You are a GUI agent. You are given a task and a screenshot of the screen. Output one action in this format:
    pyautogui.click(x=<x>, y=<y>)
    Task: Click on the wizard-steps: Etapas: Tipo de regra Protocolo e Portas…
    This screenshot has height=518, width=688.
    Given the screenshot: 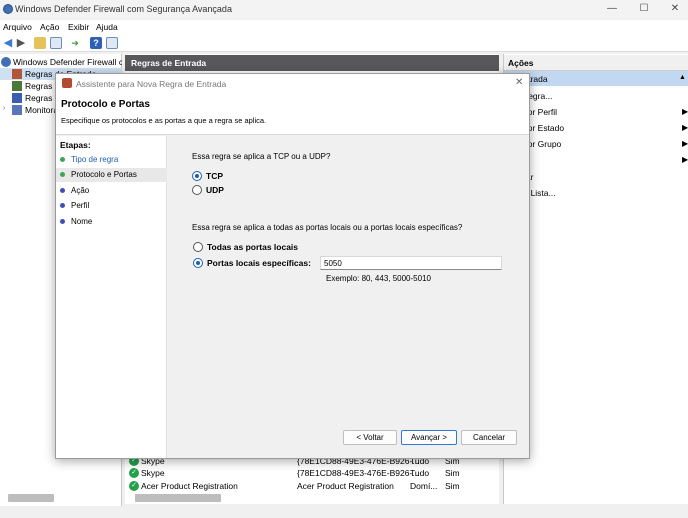 What is the action you would take?
    pyautogui.click(x=111, y=297)
    